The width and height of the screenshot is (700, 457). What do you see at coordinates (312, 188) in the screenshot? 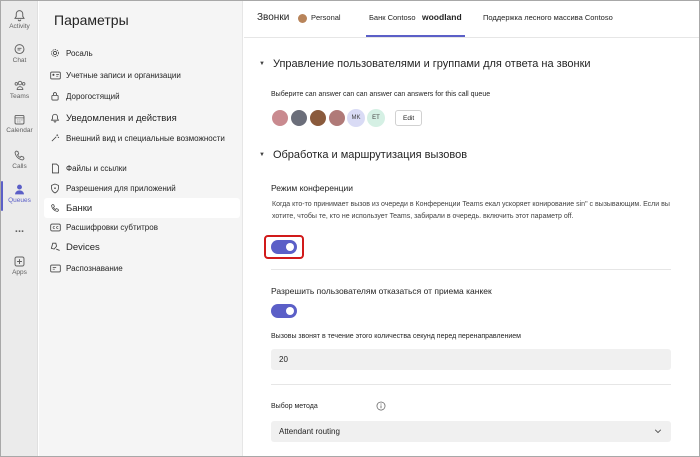
I see `conference-mode-label: Режим конференции` at bounding box center [312, 188].